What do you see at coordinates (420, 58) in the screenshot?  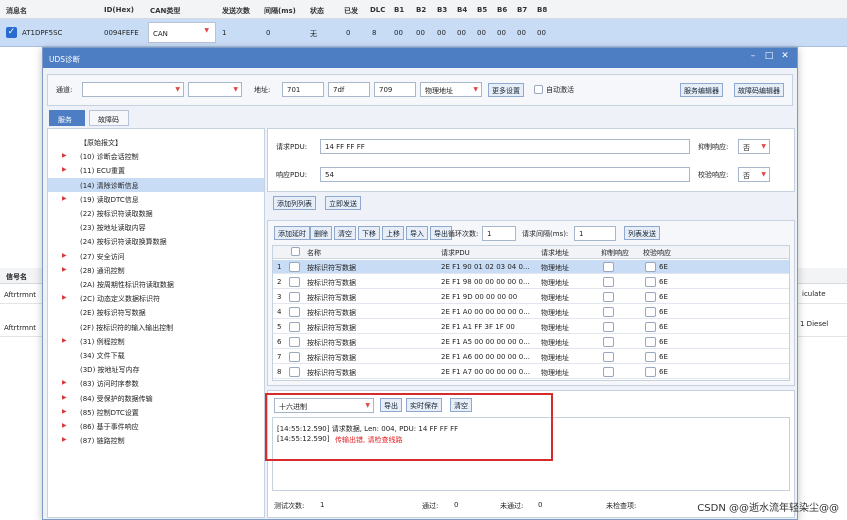 I see `dialog-titlebar: UDS诊断 – □ ✕` at bounding box center [420, 58].